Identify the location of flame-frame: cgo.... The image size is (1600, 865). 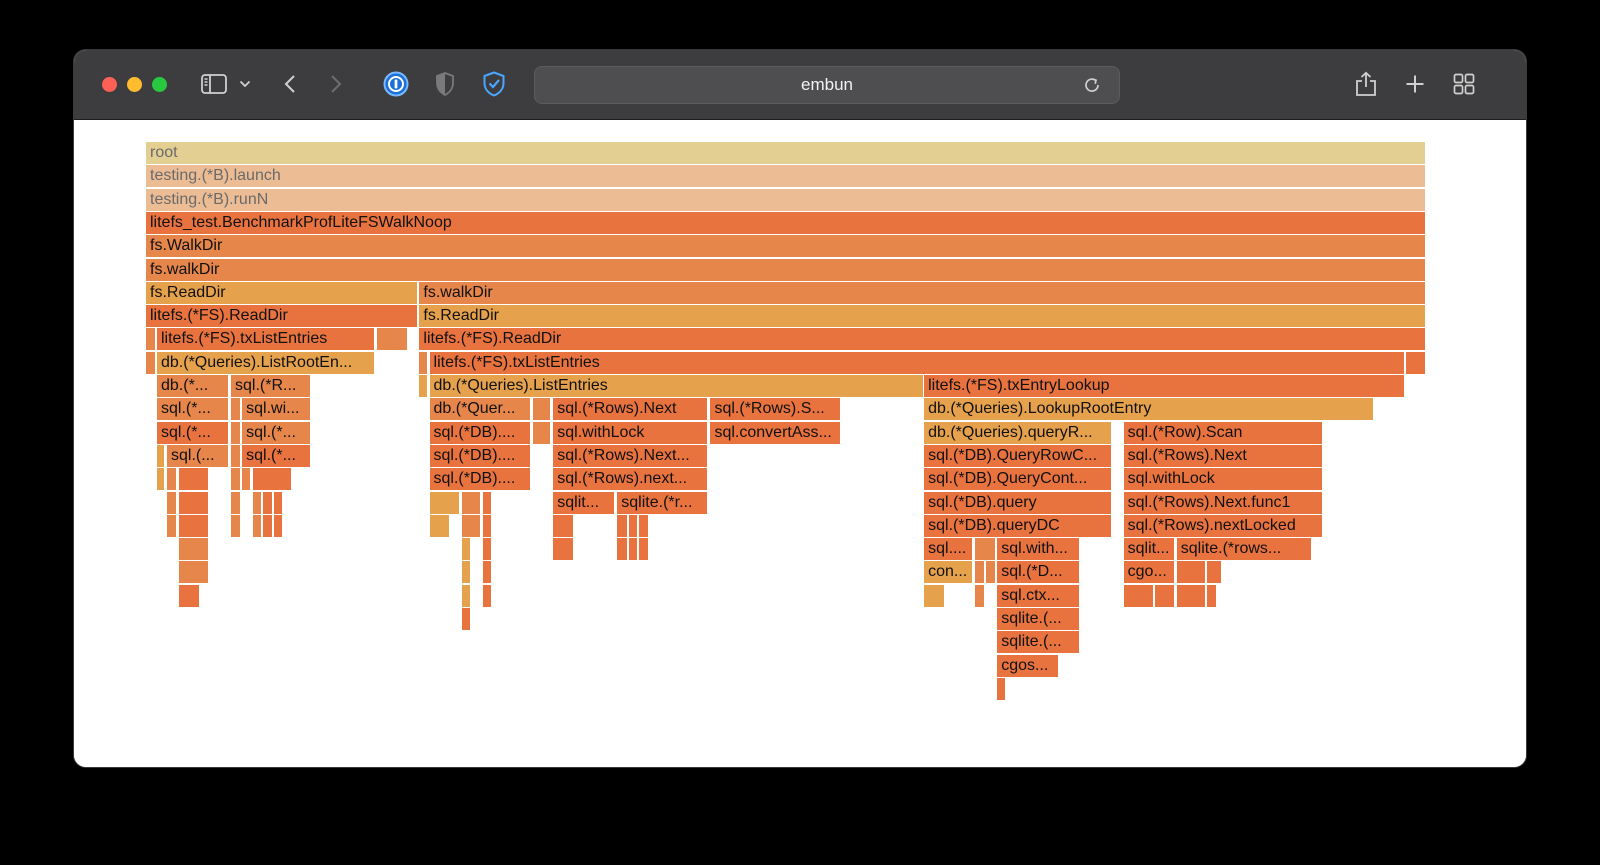
(1148, 572).